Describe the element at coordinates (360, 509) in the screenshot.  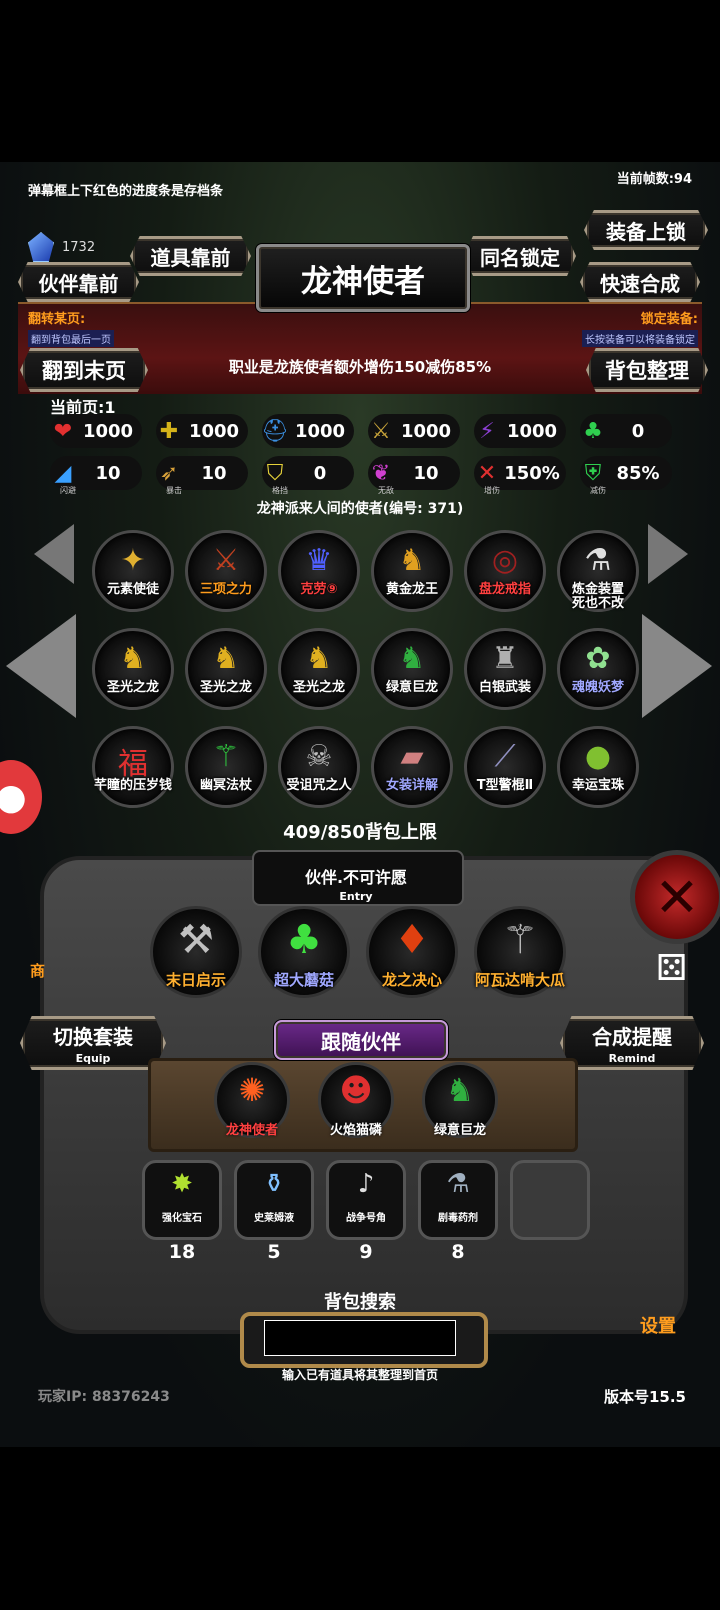
I see `character-description: 龙神派来人间的使者(编号: 371)` at that location.